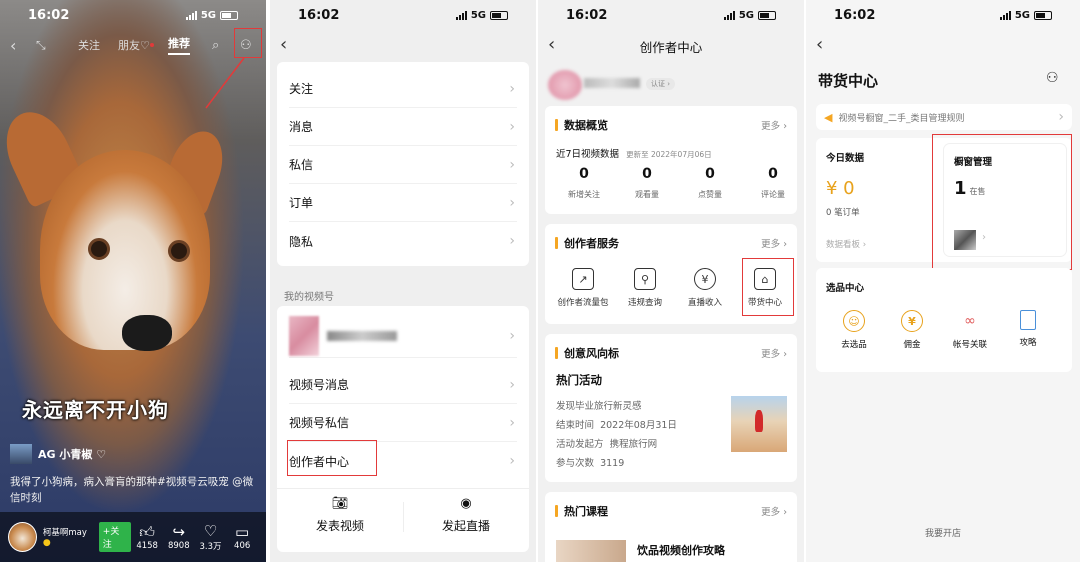 This screenshot has width=1080, height=562. Describe the element at coordinates (301, 241) in the screenshot. I see `menu-label: 隐私` at that location.